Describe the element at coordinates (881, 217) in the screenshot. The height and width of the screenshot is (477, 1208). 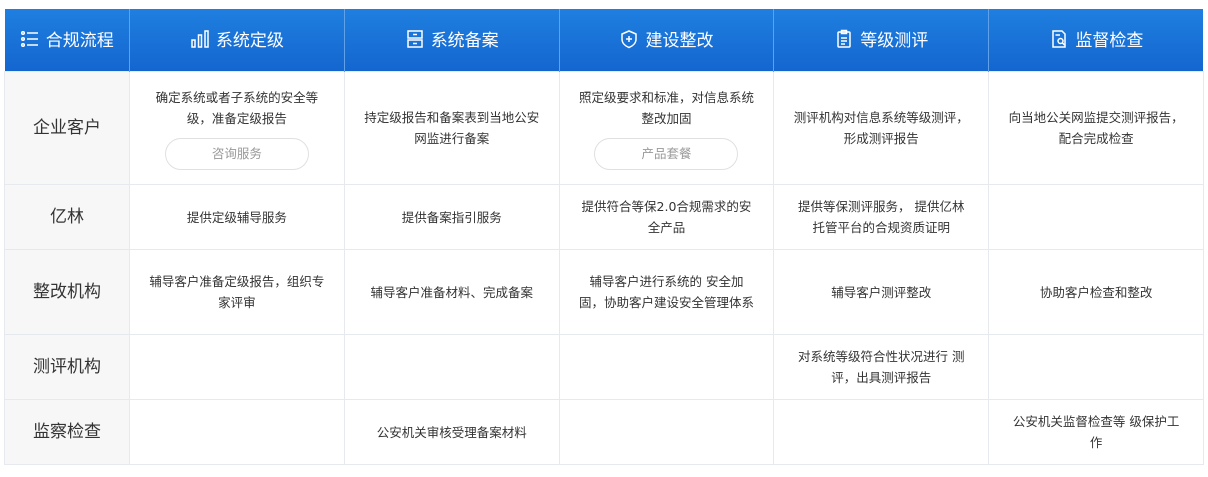
I see `table-cell: 提供等保测评服务， 提供亿林托管平台的合规资质证明` at that location.